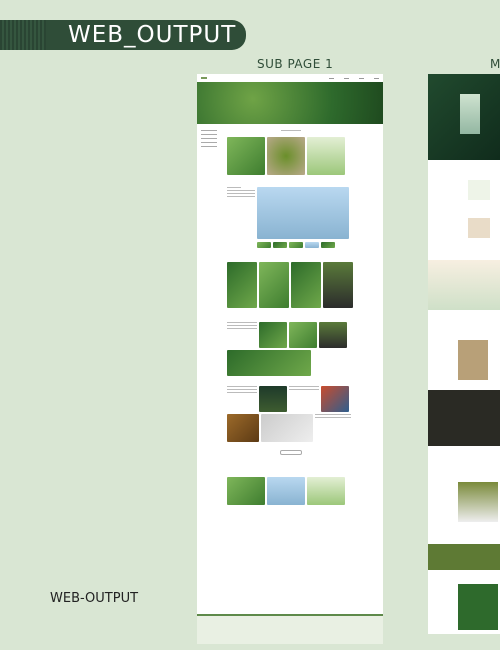 The width and height of the screenshot is (500, 650). What do you see at coordinates (290, 629) in the screenshot?
I see `mock-footer` at bounding box center [290, 629].